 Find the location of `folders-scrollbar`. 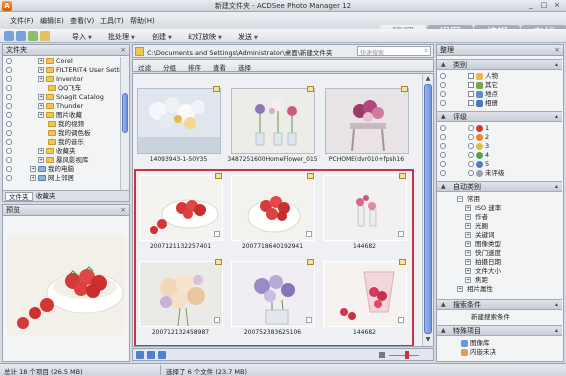

folders-scrollbar is located at coordinates (124, 123).